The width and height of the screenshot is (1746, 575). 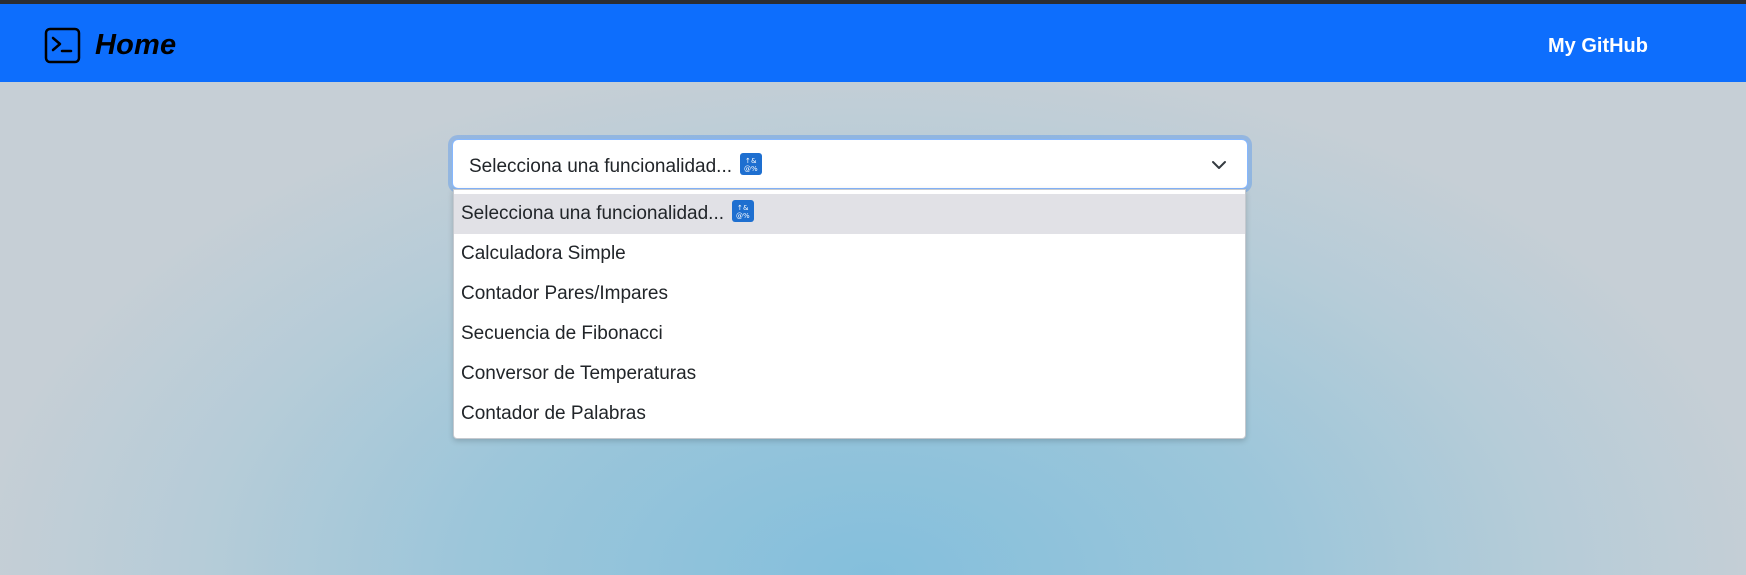 I want to click on option-contador-palabras: Contador de Palabras, so click(x=849, y=414).